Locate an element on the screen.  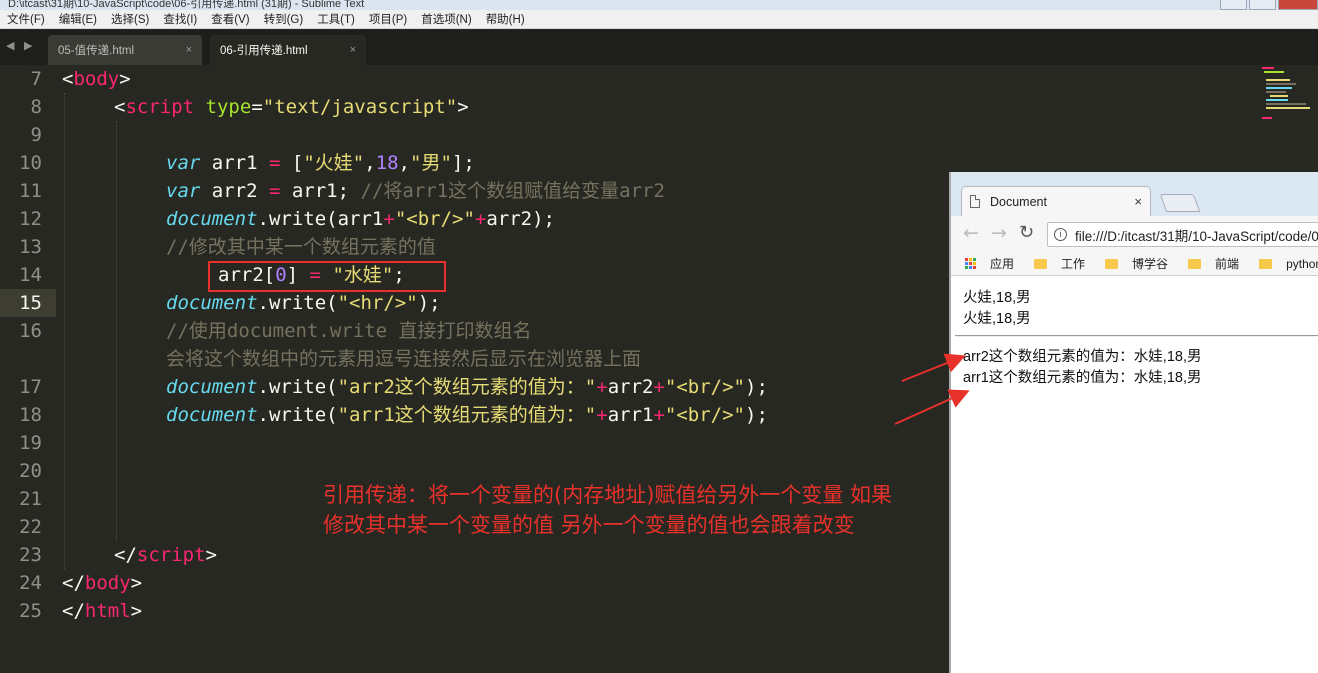
output-line-2: 火娃,18,男 is located at coordinates (997, 319).